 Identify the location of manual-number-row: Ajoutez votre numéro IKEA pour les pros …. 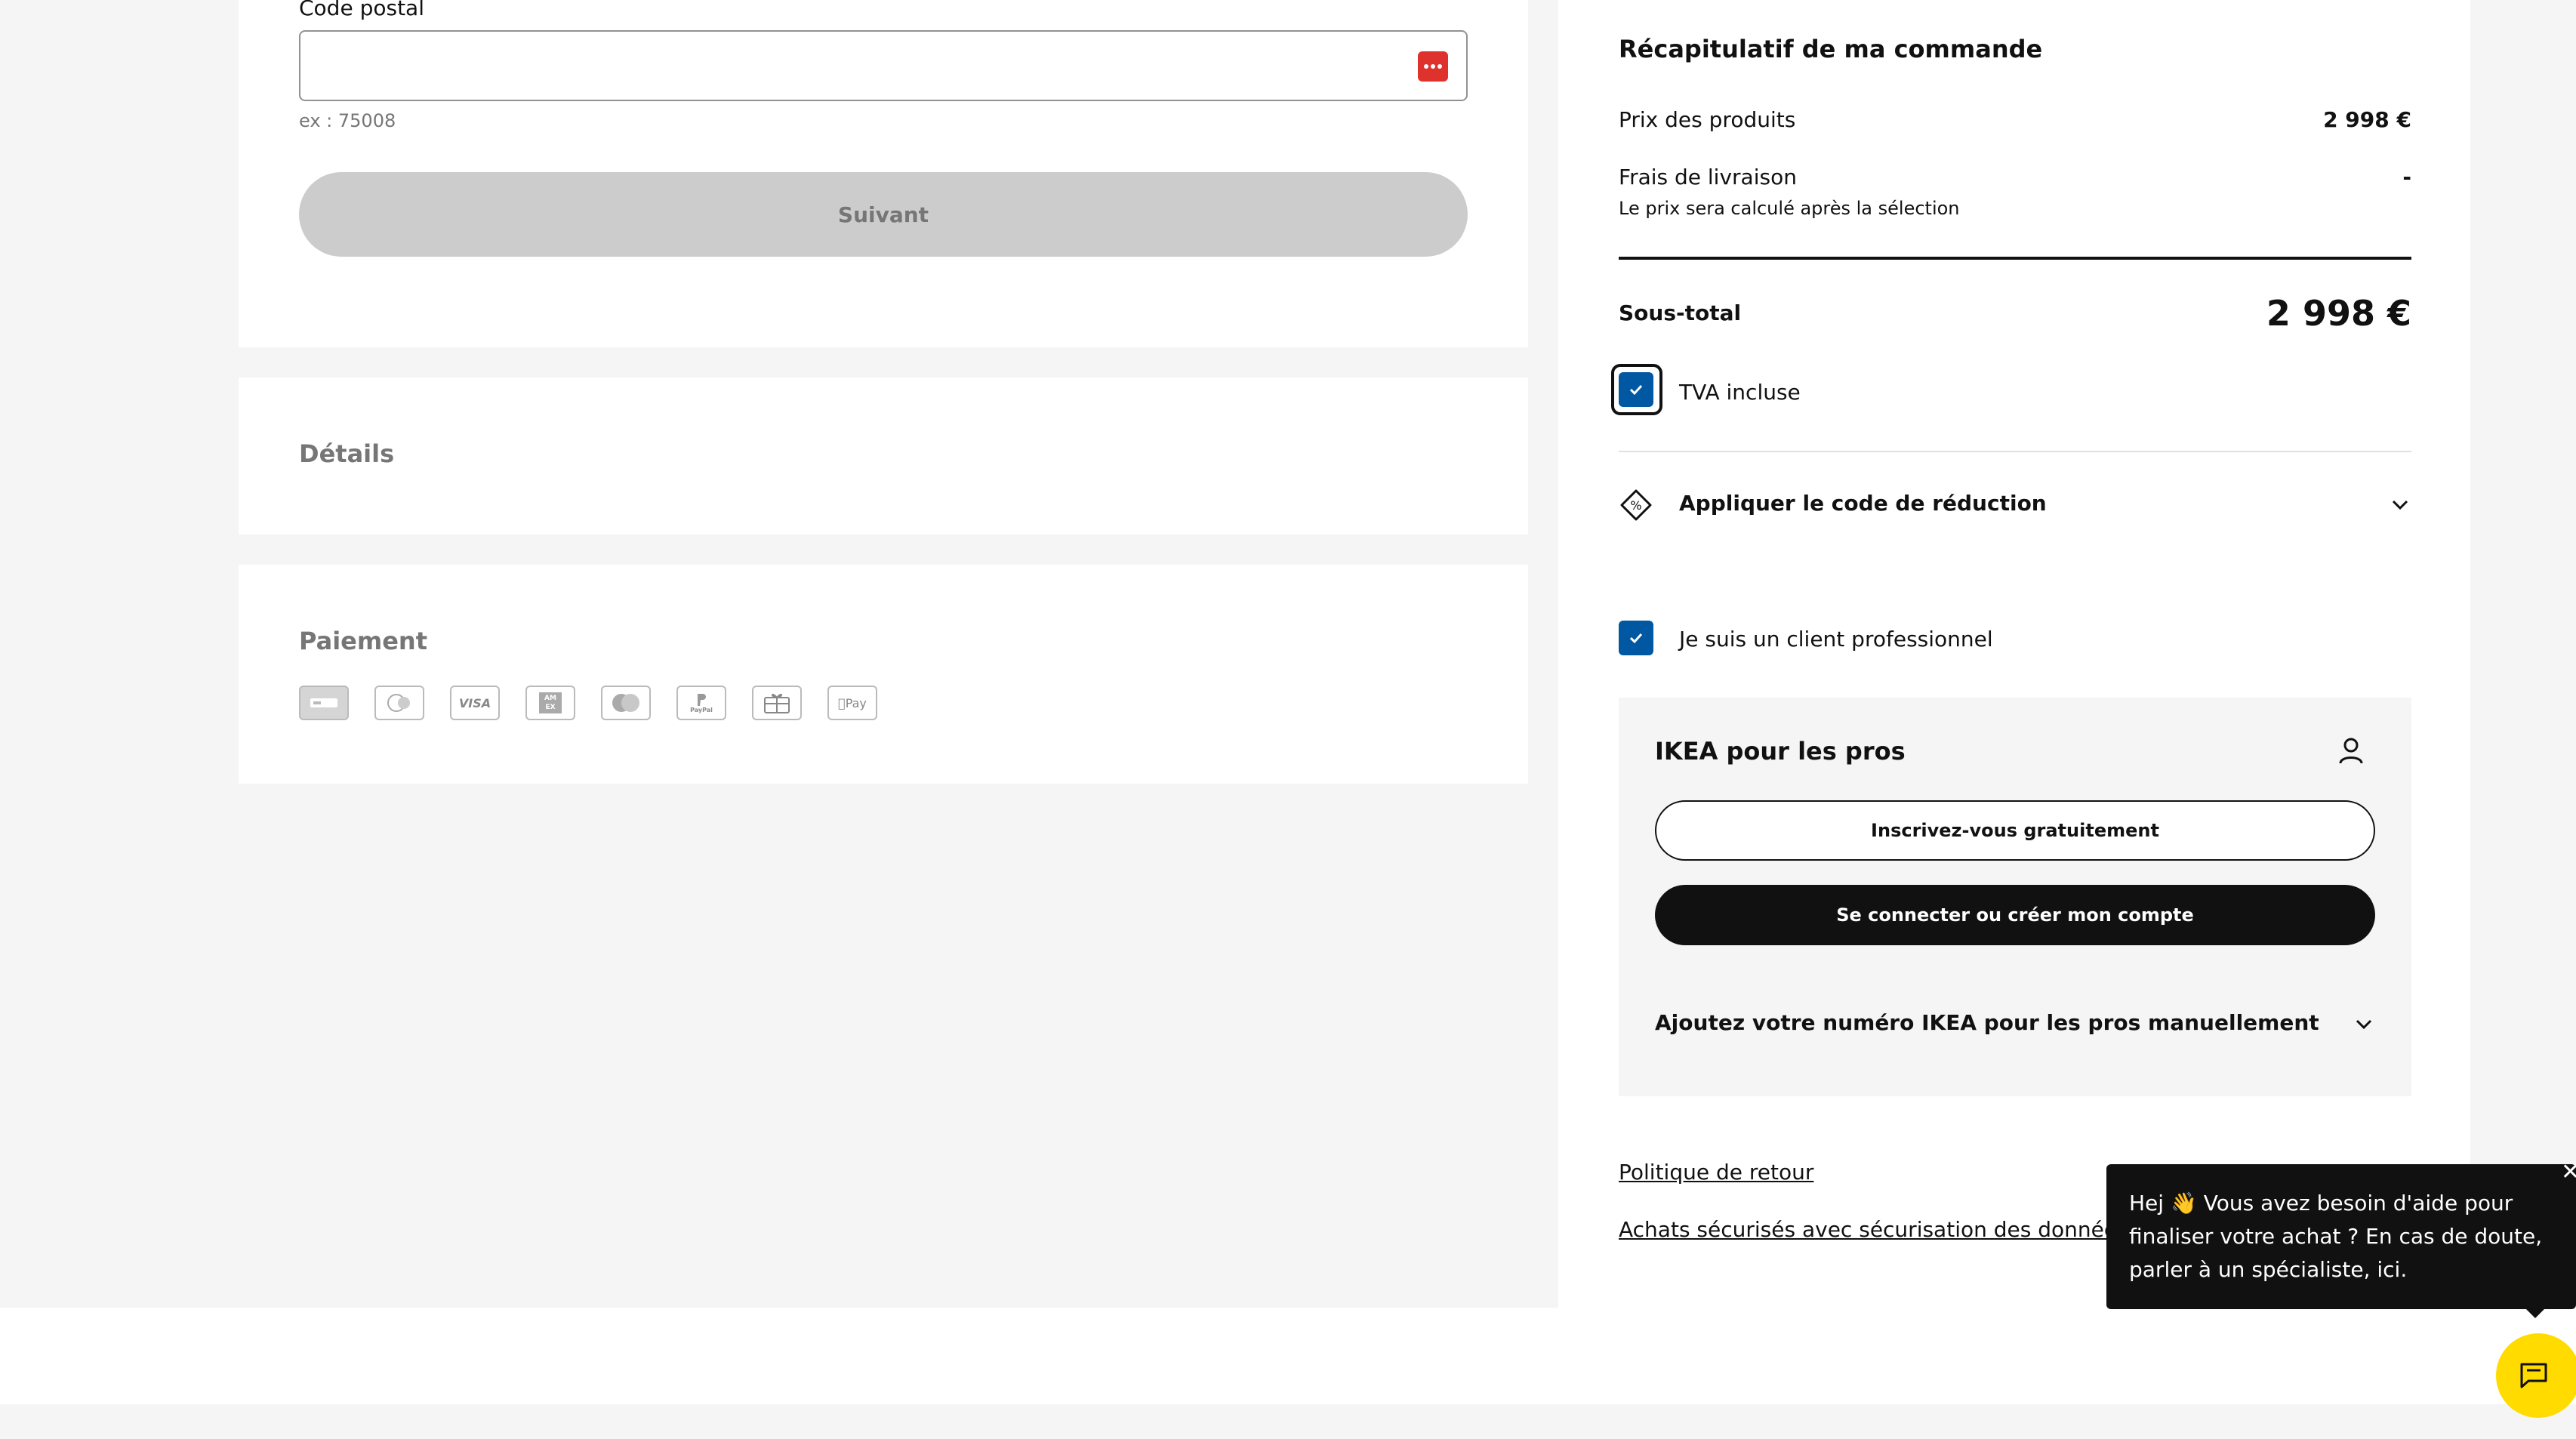
(2015, 1025).